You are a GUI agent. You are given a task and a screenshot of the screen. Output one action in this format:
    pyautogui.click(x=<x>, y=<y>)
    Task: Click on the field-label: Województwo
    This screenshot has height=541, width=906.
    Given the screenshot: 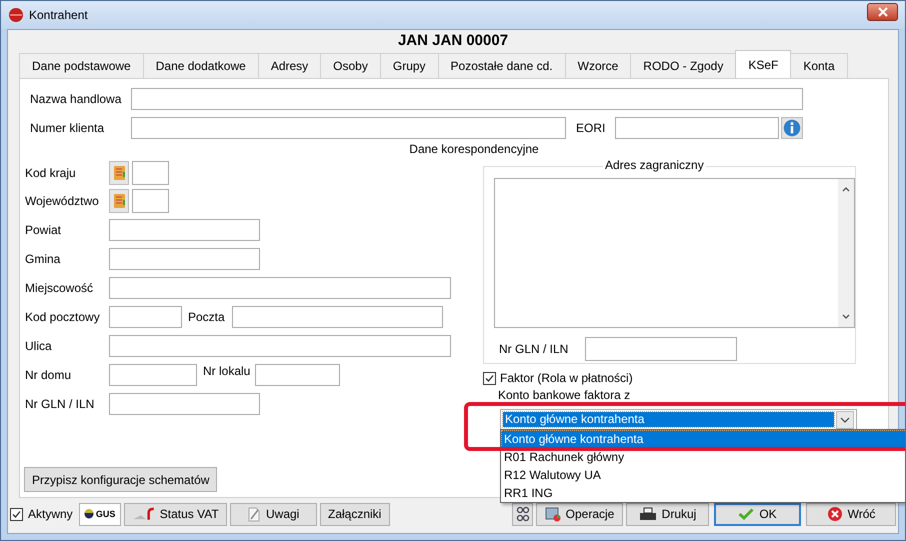 What is the action you would take?
    pyautogui.click(x=62, y=201)
    